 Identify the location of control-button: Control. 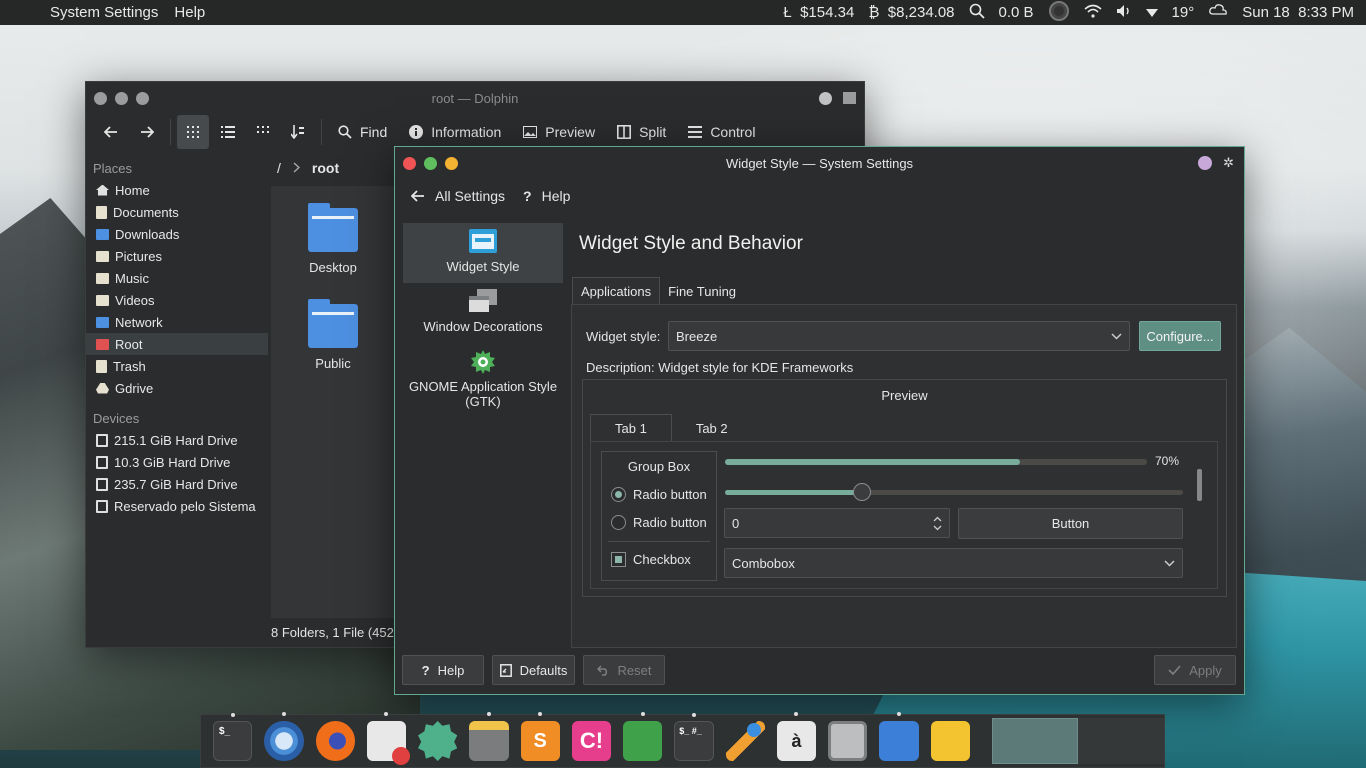
(721, 132).